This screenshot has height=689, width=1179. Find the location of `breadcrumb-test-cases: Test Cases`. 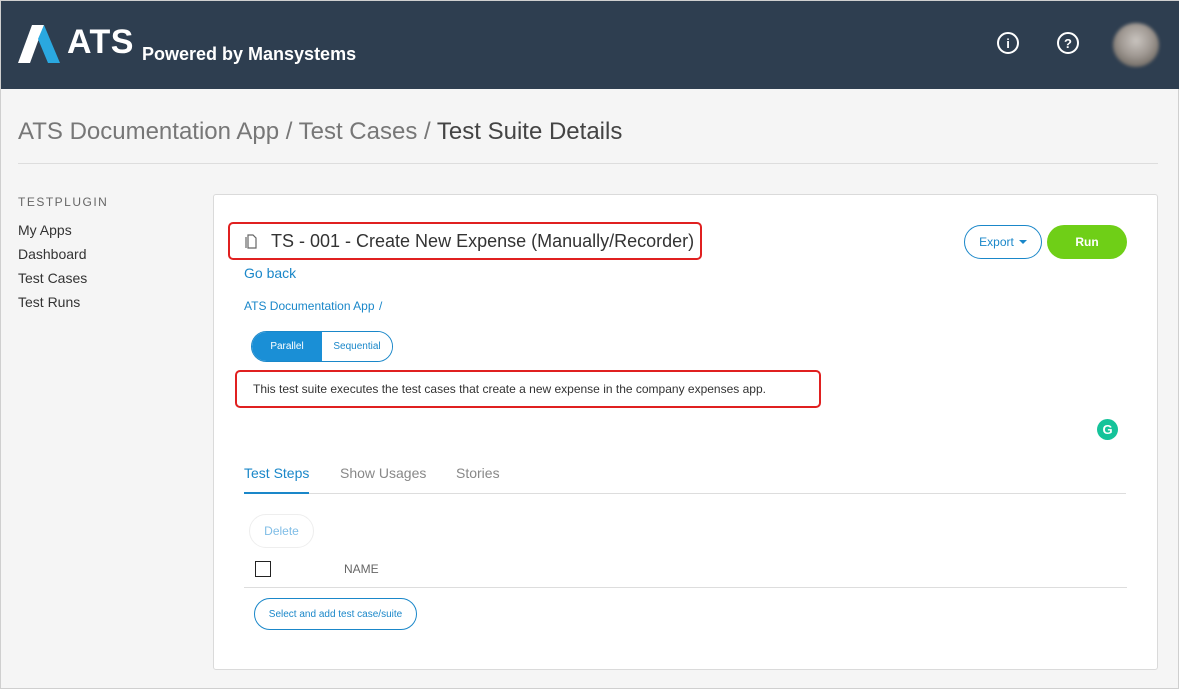

breadcrumb-test-cases: Test Cases is located at coordinates (358, 131).